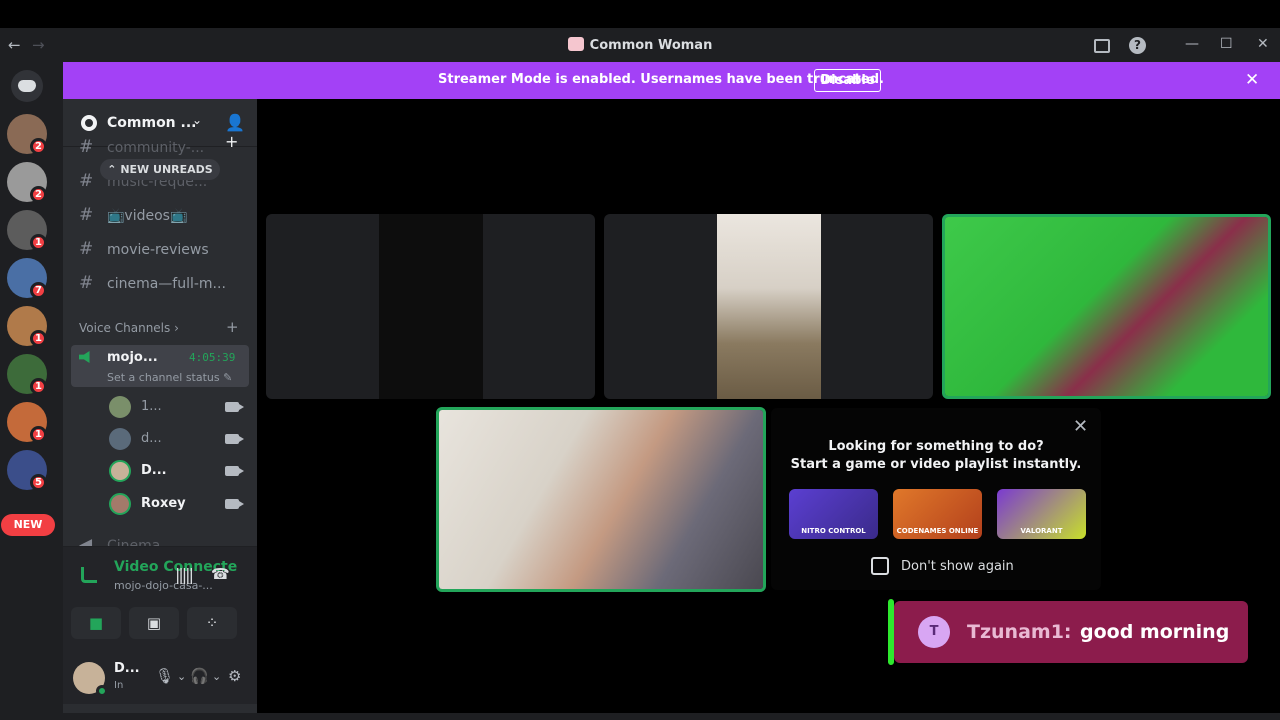 The height and width of the screenshot is (720, 1280). What do you see at coordinates (38, 482) in the screenshot?
I see `unread-badge: 5` at bounding box center [38, 482].